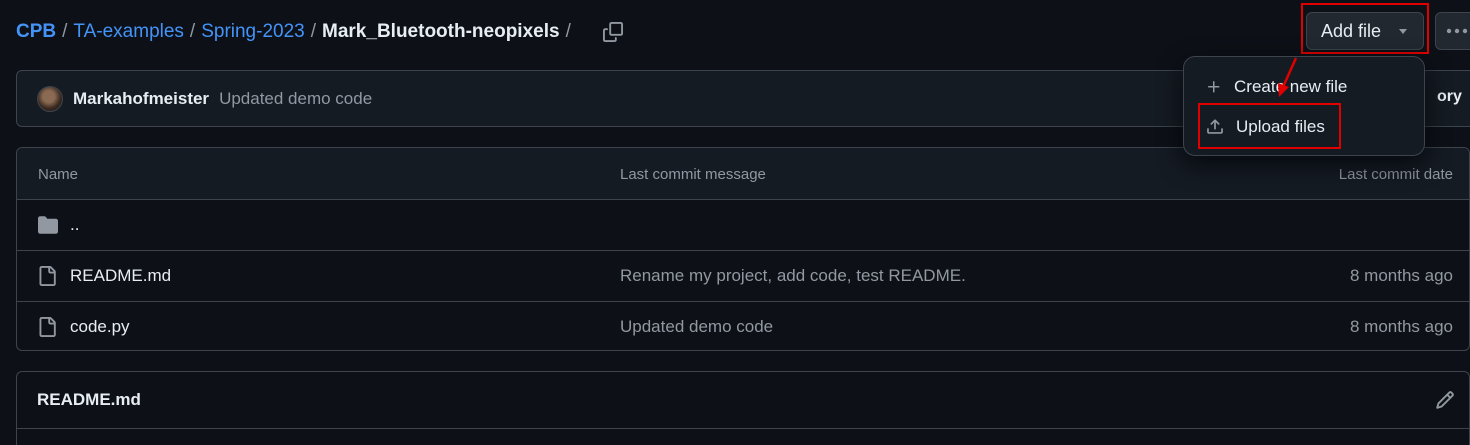 Image resolution: width=1470 pixels, height=445 pixels. Describe the element at coordinates (743, 400) in the screenshot. I see `readme-header: README.md` at that location.